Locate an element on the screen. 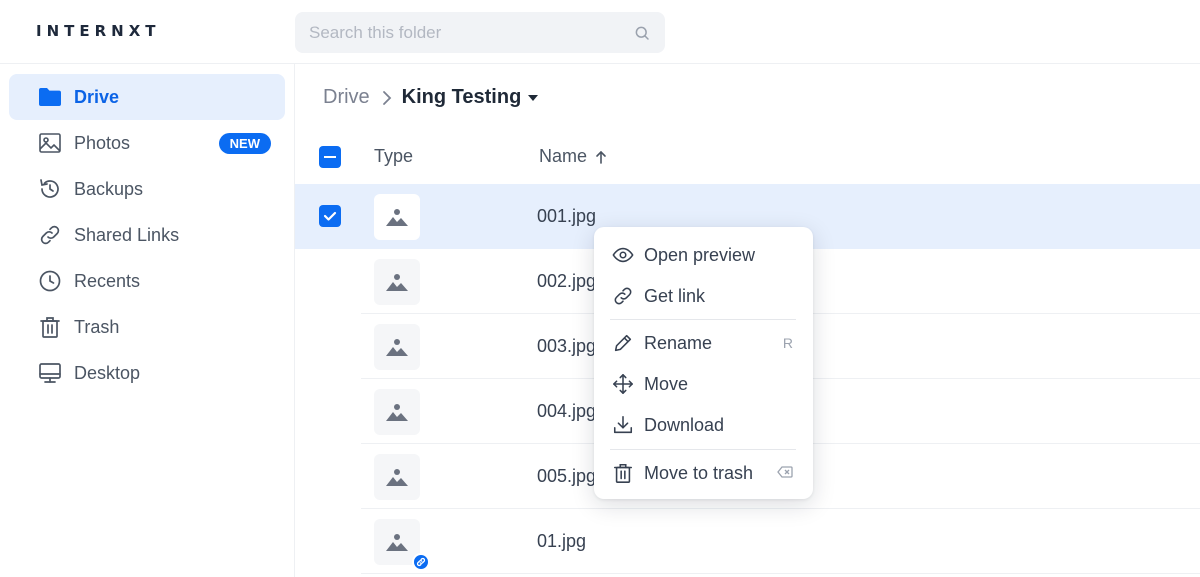 The image size is (1200, 577). menu-item-label: Get link is located at coordinates (675, 295).